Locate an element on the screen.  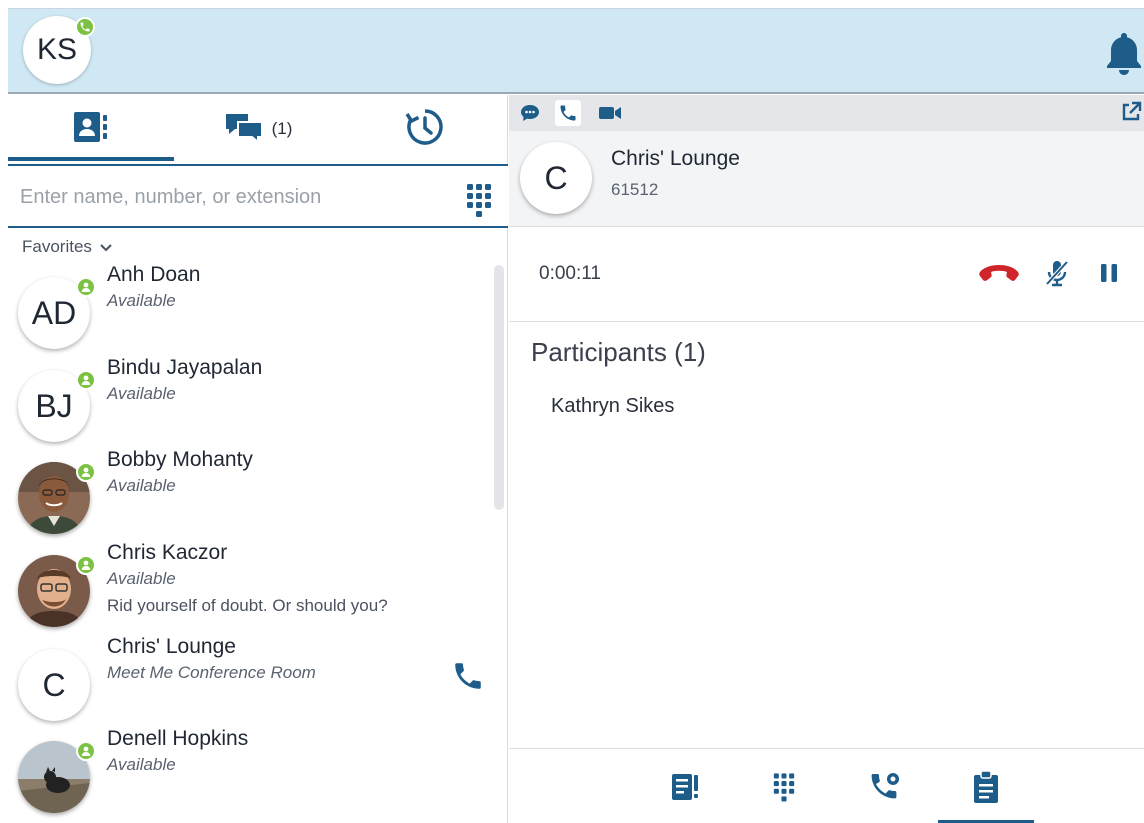
history-clock-icon is located at coordinates (425, 129).